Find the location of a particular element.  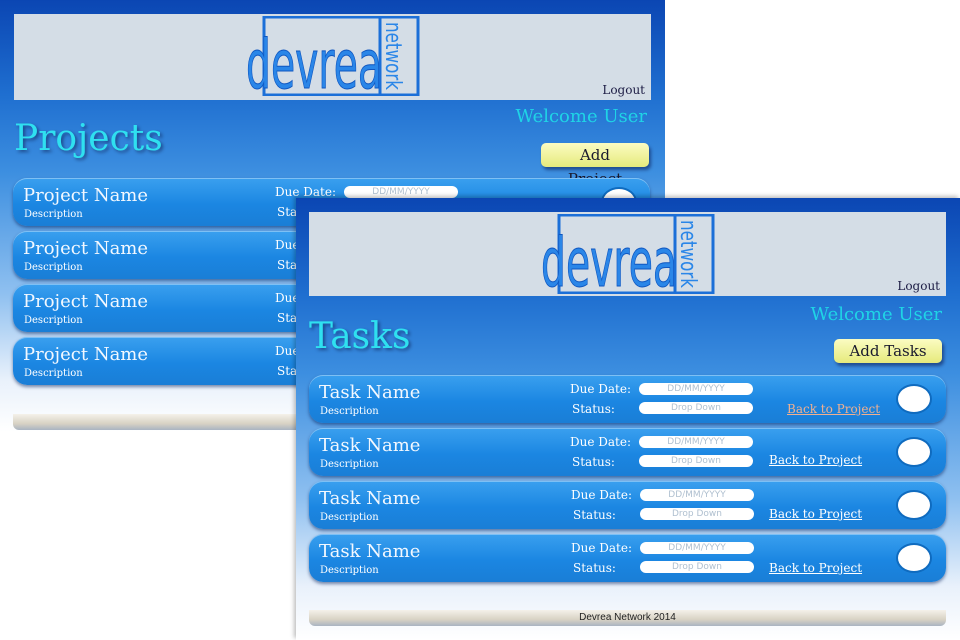

add-tasks-button: Add Tasks is located at coordinates (888, 351).